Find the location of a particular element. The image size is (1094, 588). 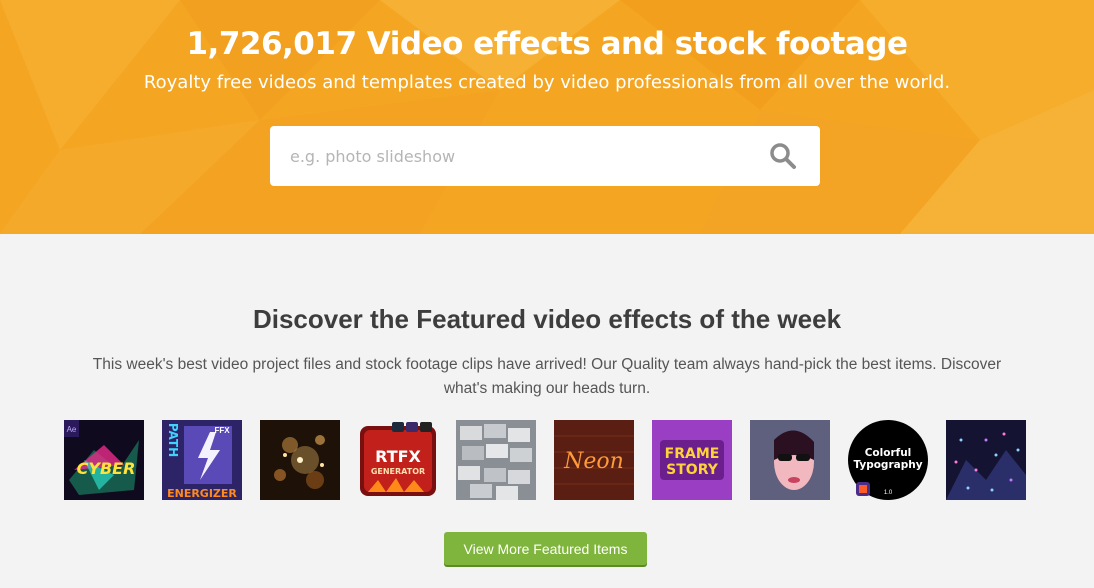

frame-story-thumbnail: FRAME STORY is located at coordinates (692, 460).